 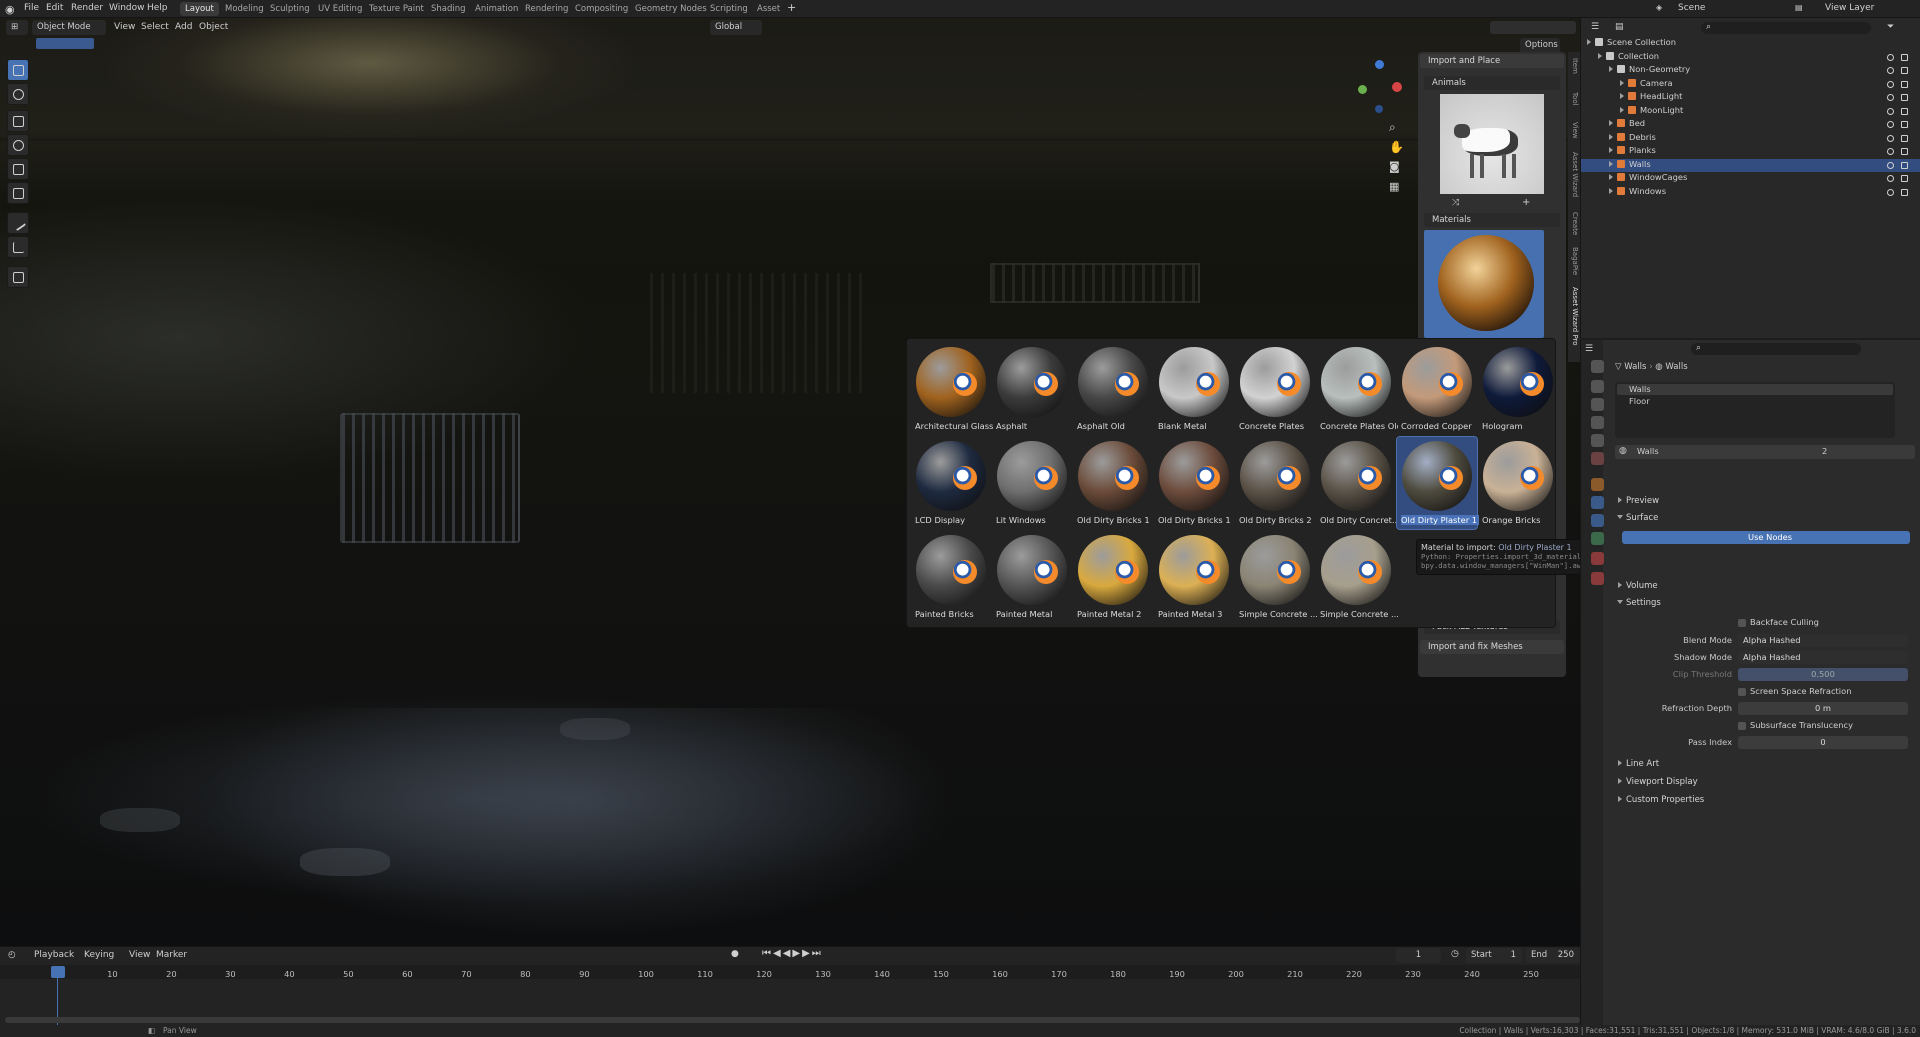 What do you see at coordinates (1194, 389) in the screenshot?
I see `material-asset-item: Blank Metal` at bounding box center [1194, 389].